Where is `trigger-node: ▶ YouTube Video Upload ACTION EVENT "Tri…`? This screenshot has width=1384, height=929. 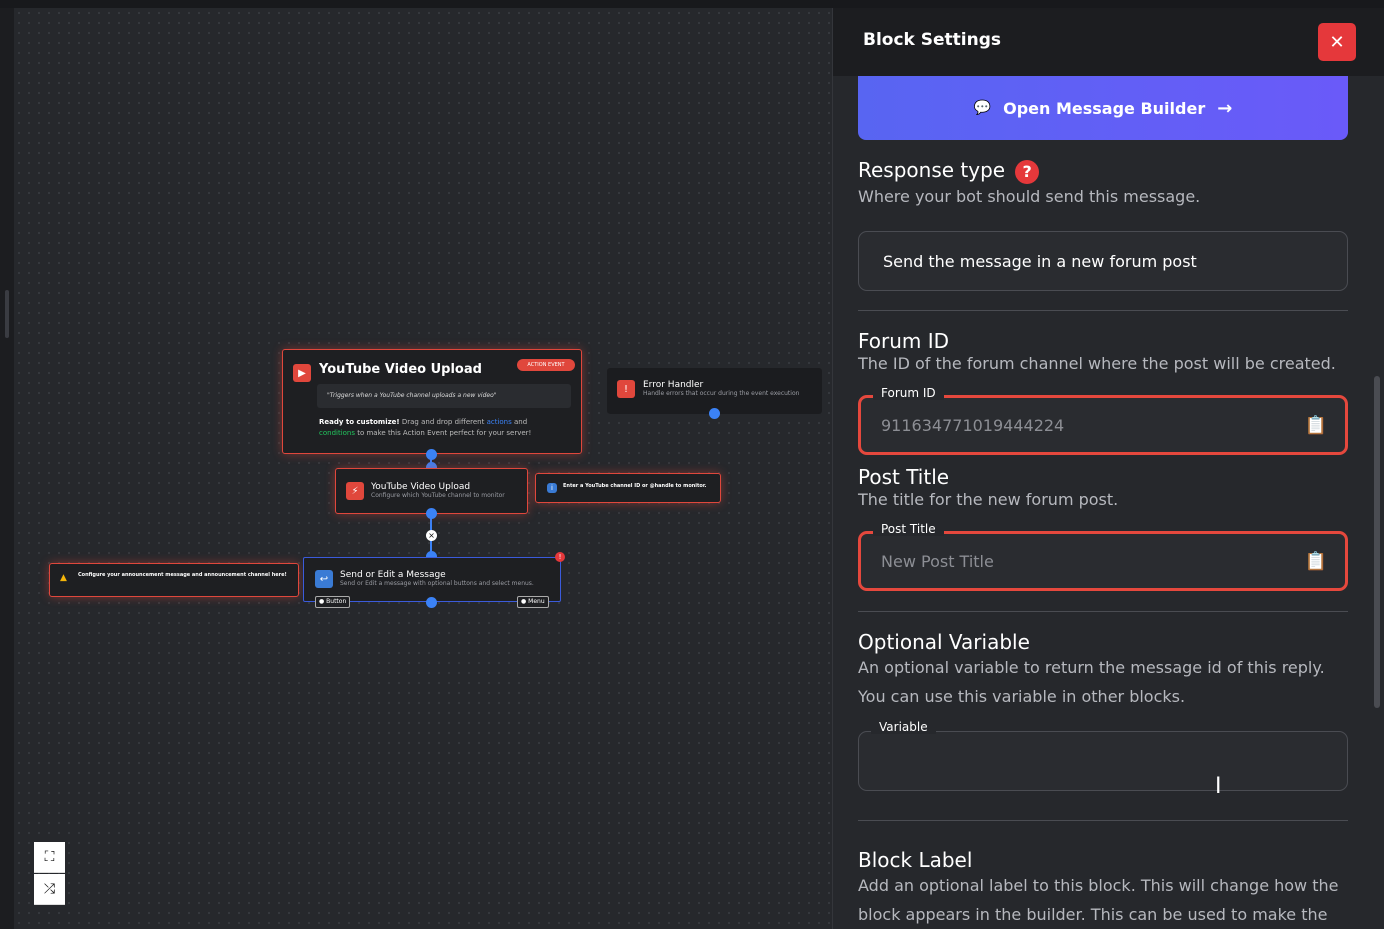
trigger-node: ▶ YouTube Video Upload ACTION EVENT "Tri… is located at coordinates (432, 401).